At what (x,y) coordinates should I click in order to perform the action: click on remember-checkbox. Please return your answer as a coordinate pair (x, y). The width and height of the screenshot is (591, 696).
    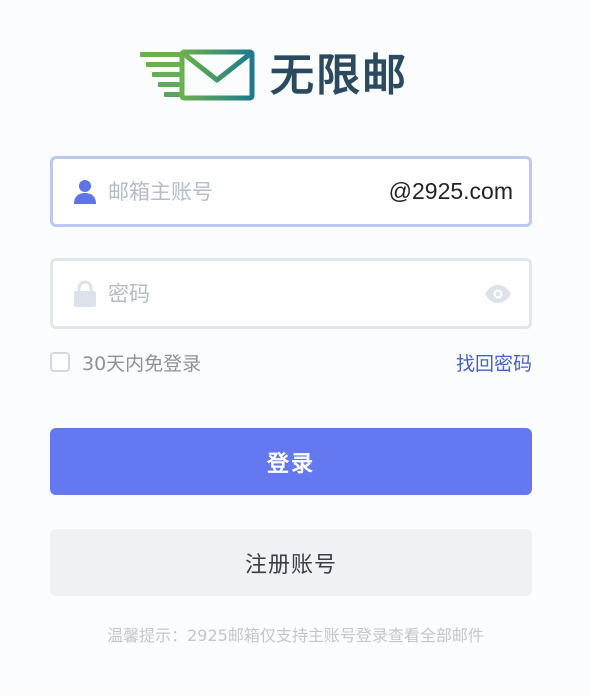
    Looking at the image, I should click on (60, 362).